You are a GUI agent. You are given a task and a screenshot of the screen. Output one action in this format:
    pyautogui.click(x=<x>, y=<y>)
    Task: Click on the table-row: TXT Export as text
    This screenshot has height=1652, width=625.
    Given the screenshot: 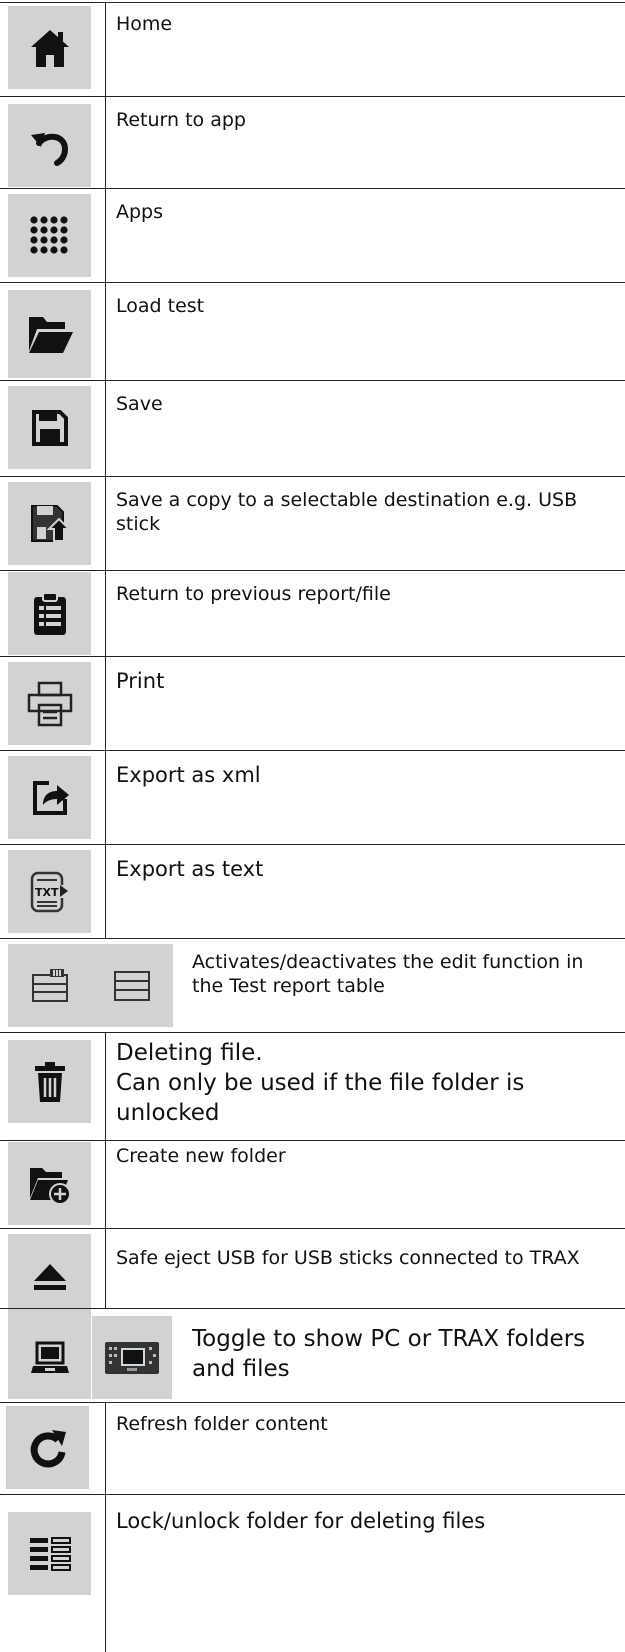 What is the action you would take?
    pyautogui.click(x=312, y=891)
    